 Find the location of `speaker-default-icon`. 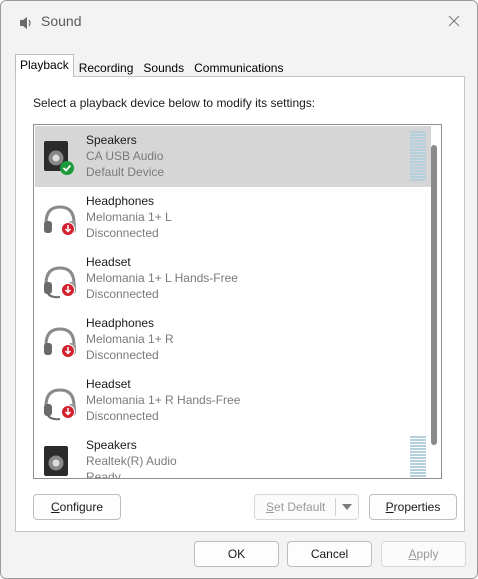

speaker-default-icon is located at coordinates (59, 158).